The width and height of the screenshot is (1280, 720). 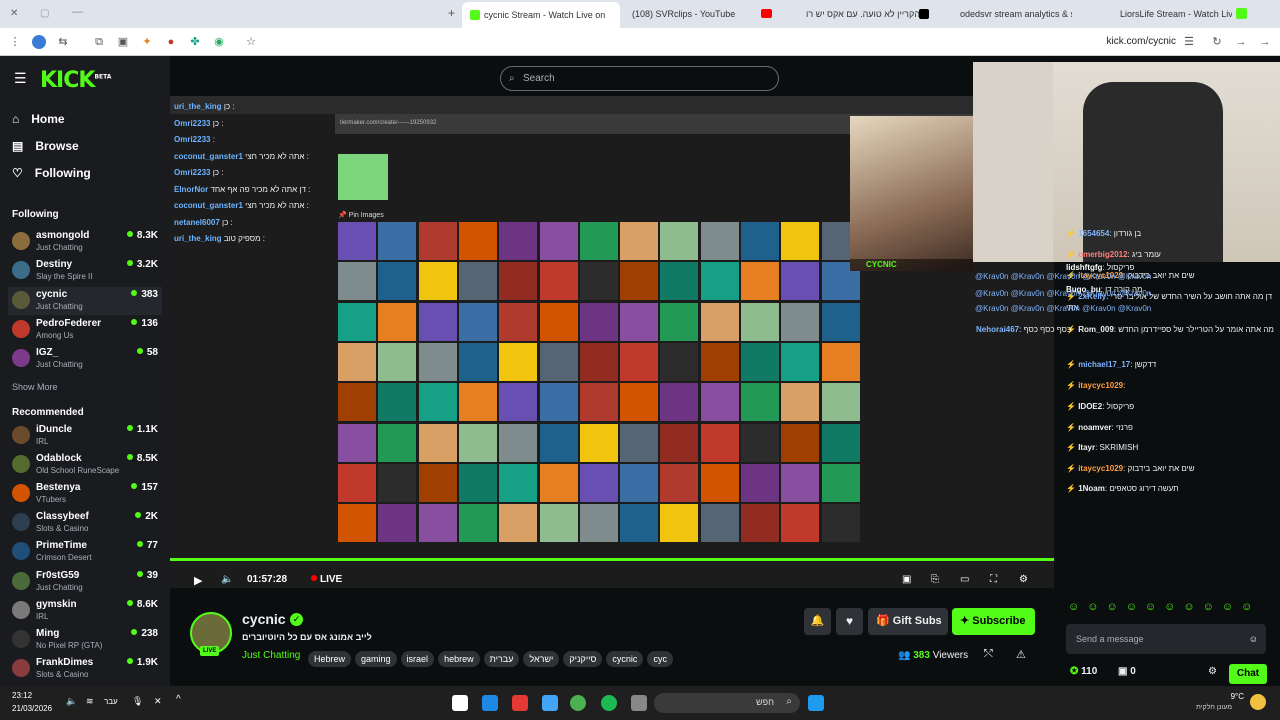 I want to click on pip-icon: ▣, so click(x=906, y=579).